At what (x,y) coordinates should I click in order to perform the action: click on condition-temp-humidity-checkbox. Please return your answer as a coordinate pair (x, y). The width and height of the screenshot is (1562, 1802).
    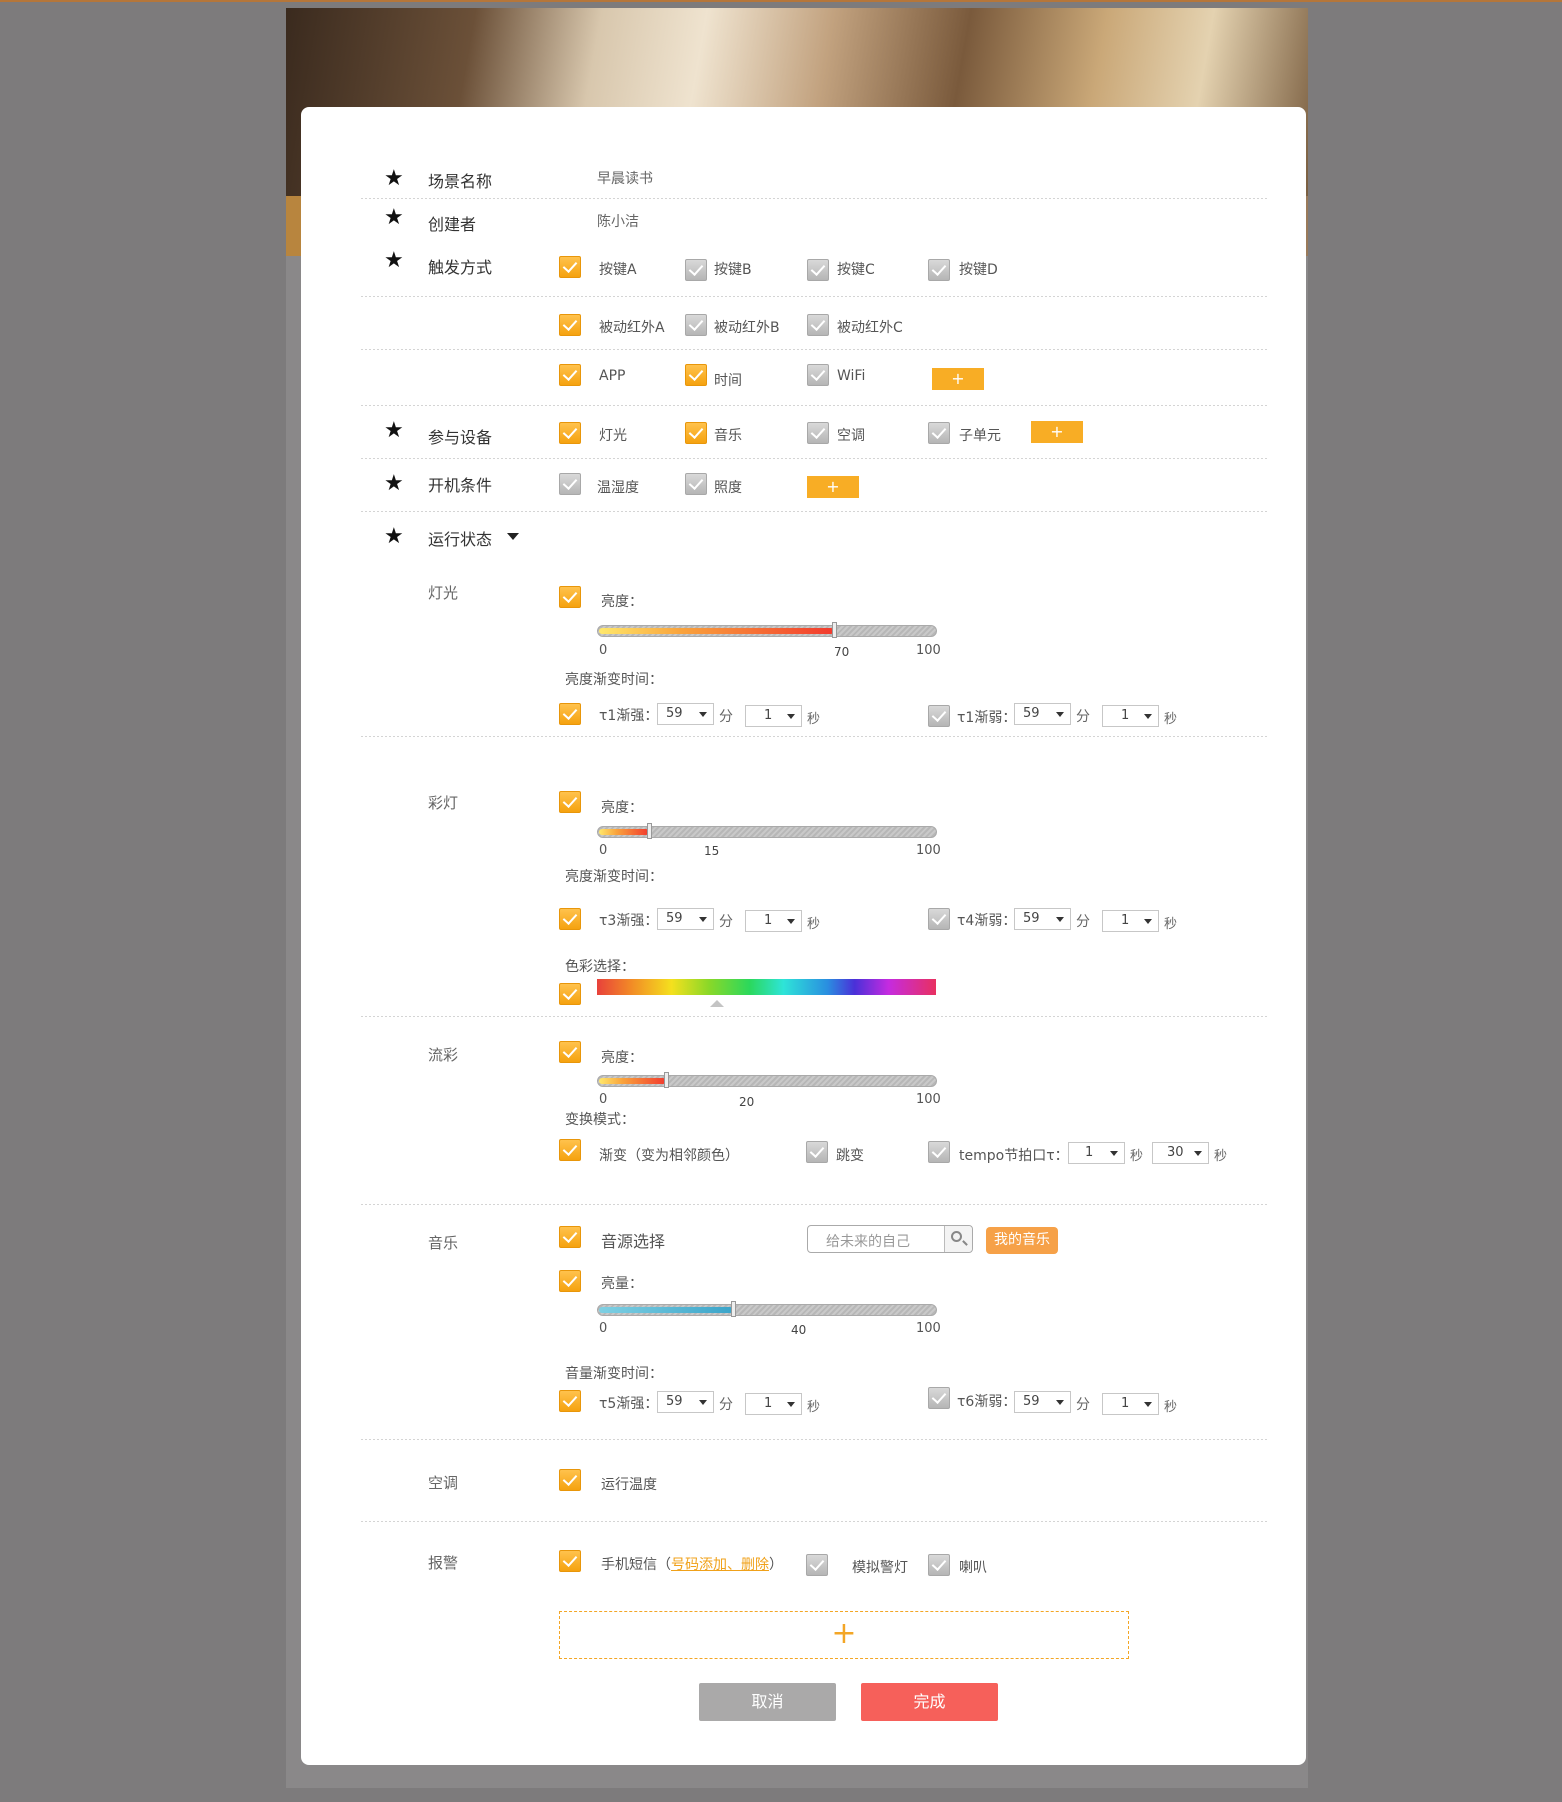
    Looking at the image, I should click on (570, 484).